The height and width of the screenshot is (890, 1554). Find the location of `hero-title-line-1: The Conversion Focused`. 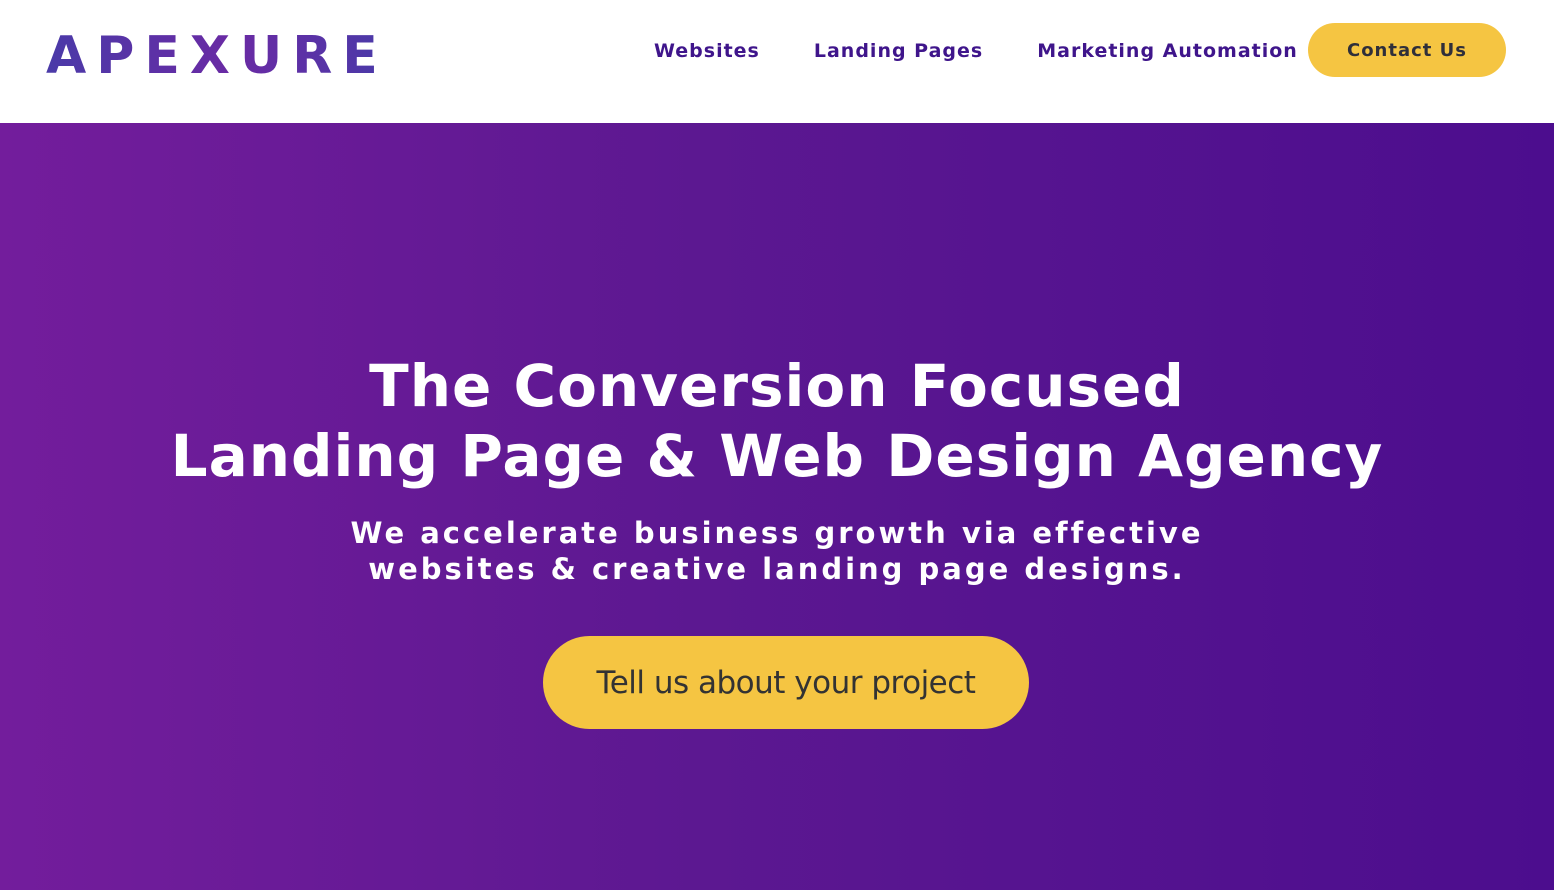

hero-title-line-1: The Conversion Focused is located at coordinates (777, 386).